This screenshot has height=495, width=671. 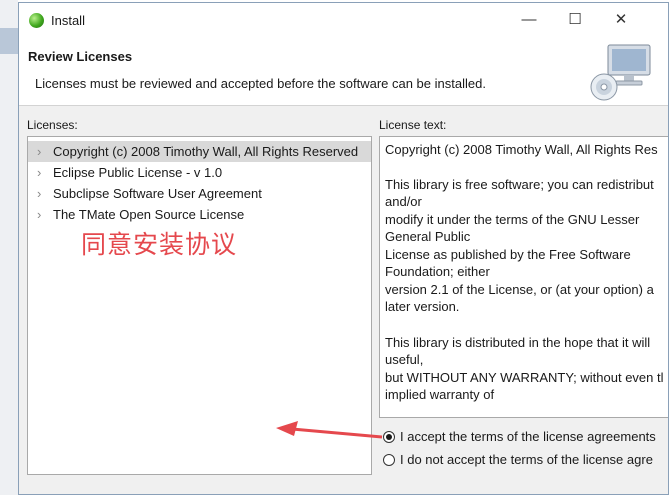 I want to click on window-title: Install, so click(x=68, y=20).